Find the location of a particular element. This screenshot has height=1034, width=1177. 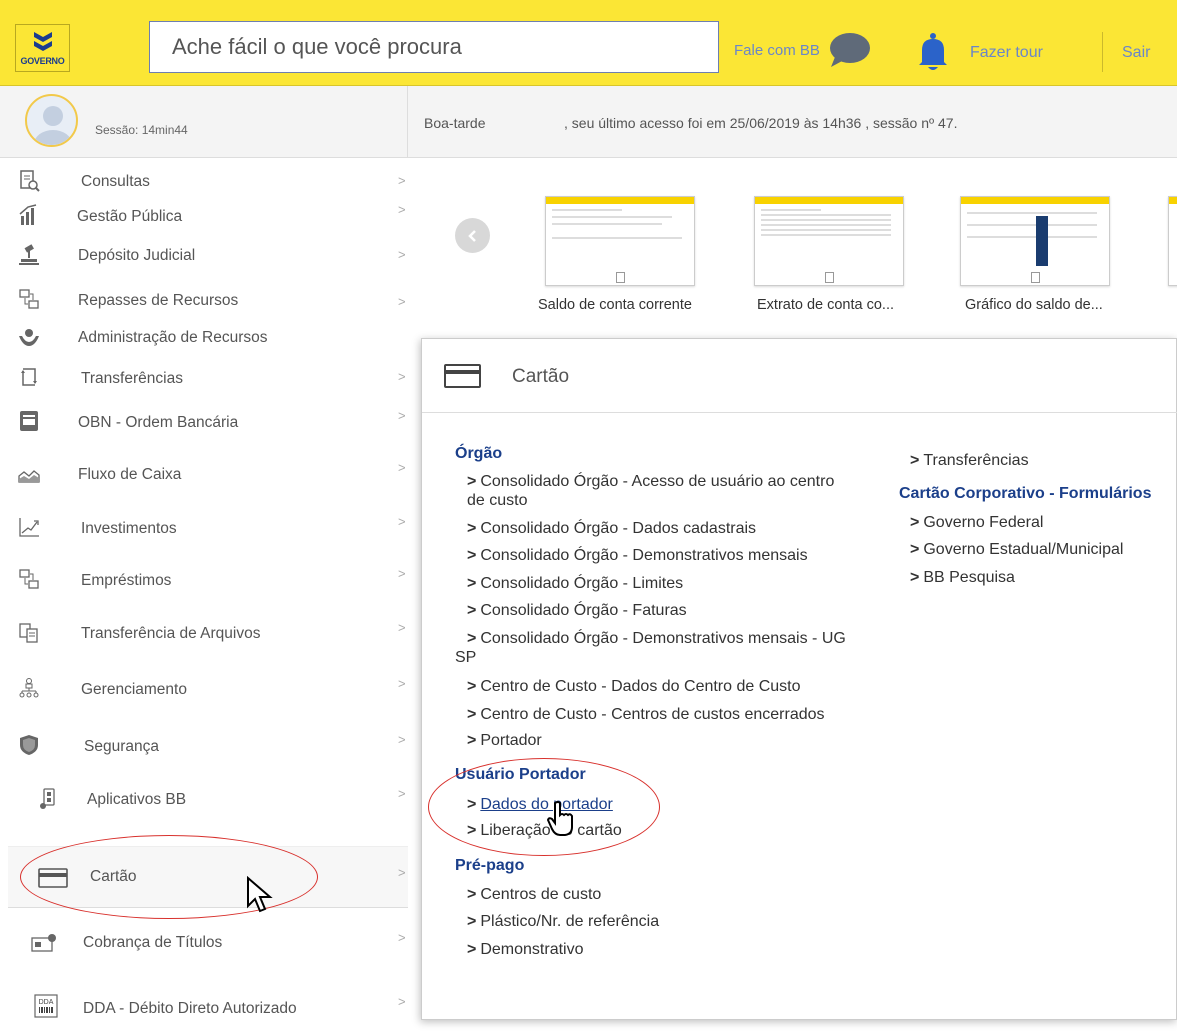

search-input is located at coordinates (434, 47).